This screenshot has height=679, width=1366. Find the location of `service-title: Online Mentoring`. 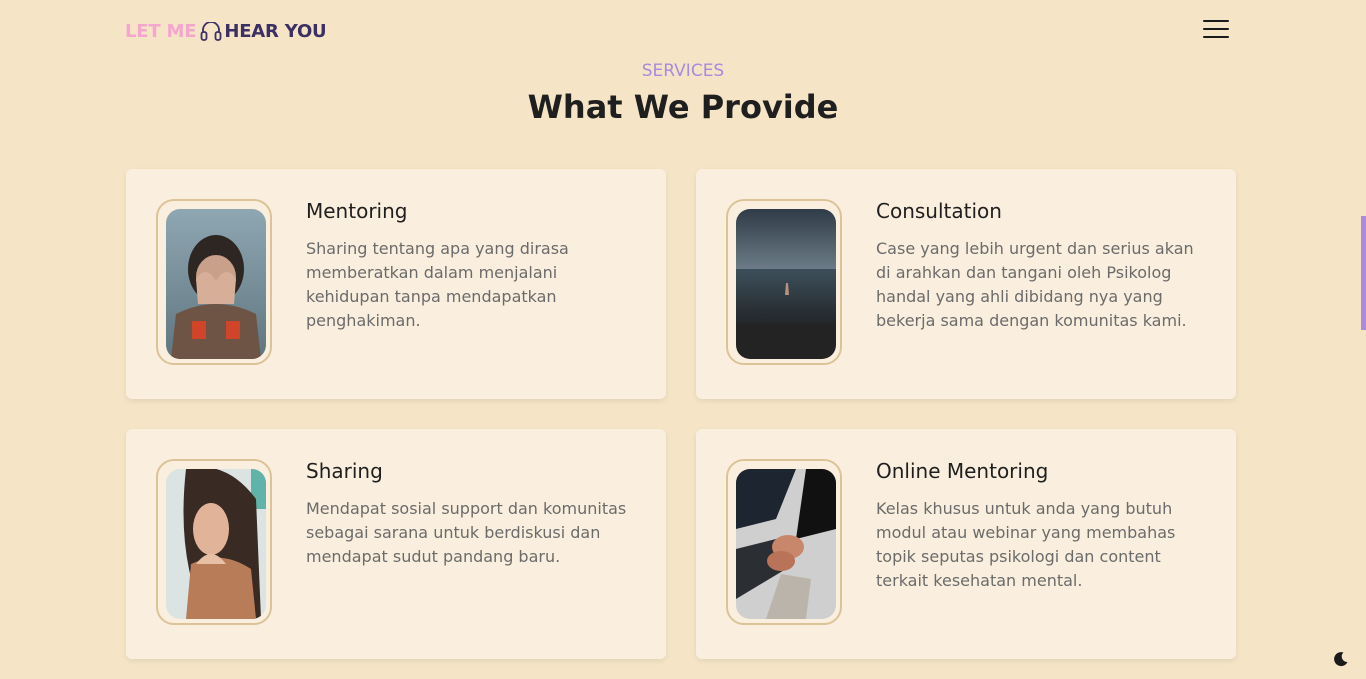

service-title: Online Mentoring is located at coordinates (962, 471).